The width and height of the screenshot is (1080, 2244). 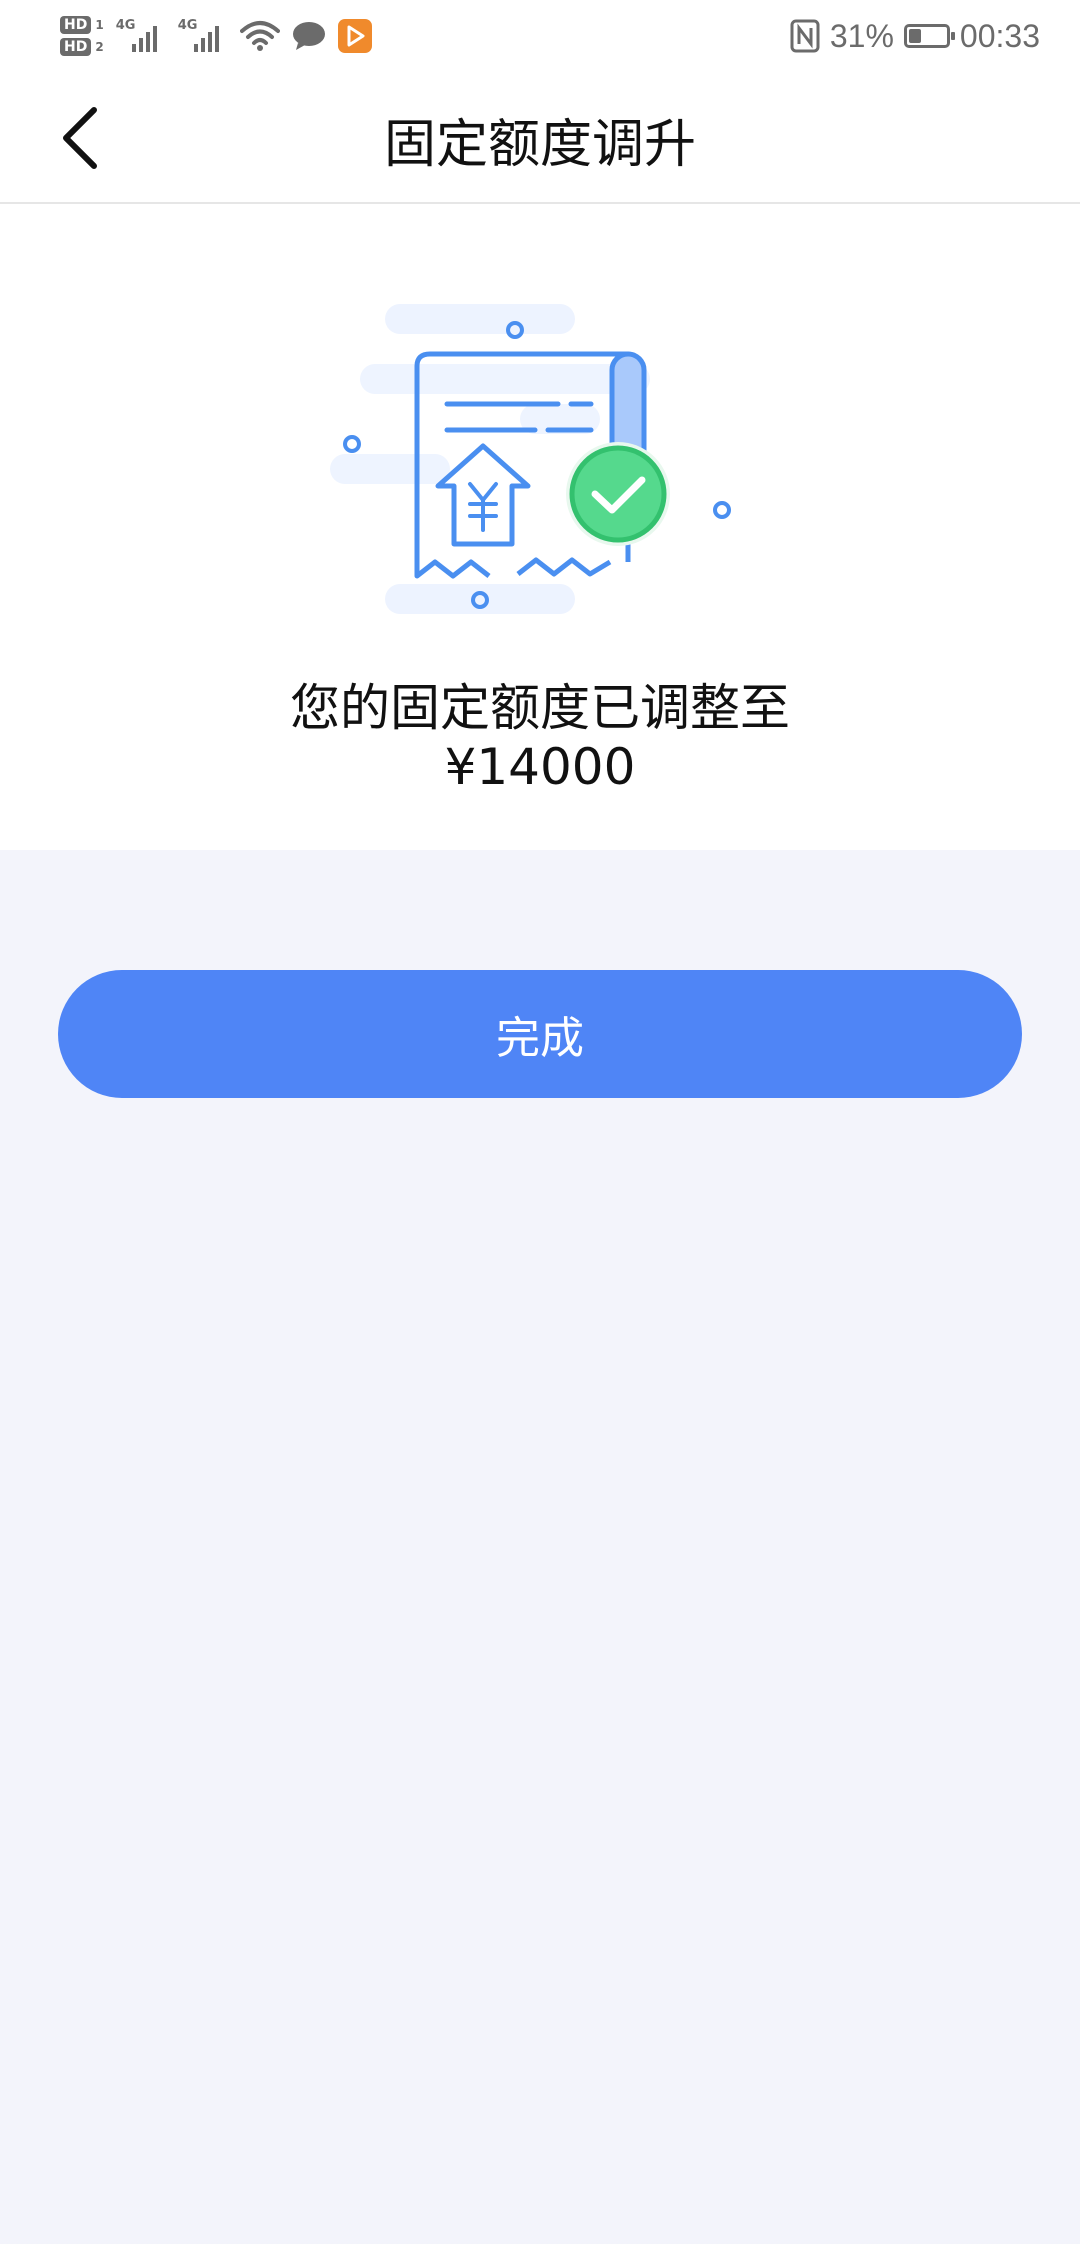 What do you see at coordinates (540, 767) in the screenshot?
I see `new-limit-amount: ¥14000` at bounding box center [540, 767].